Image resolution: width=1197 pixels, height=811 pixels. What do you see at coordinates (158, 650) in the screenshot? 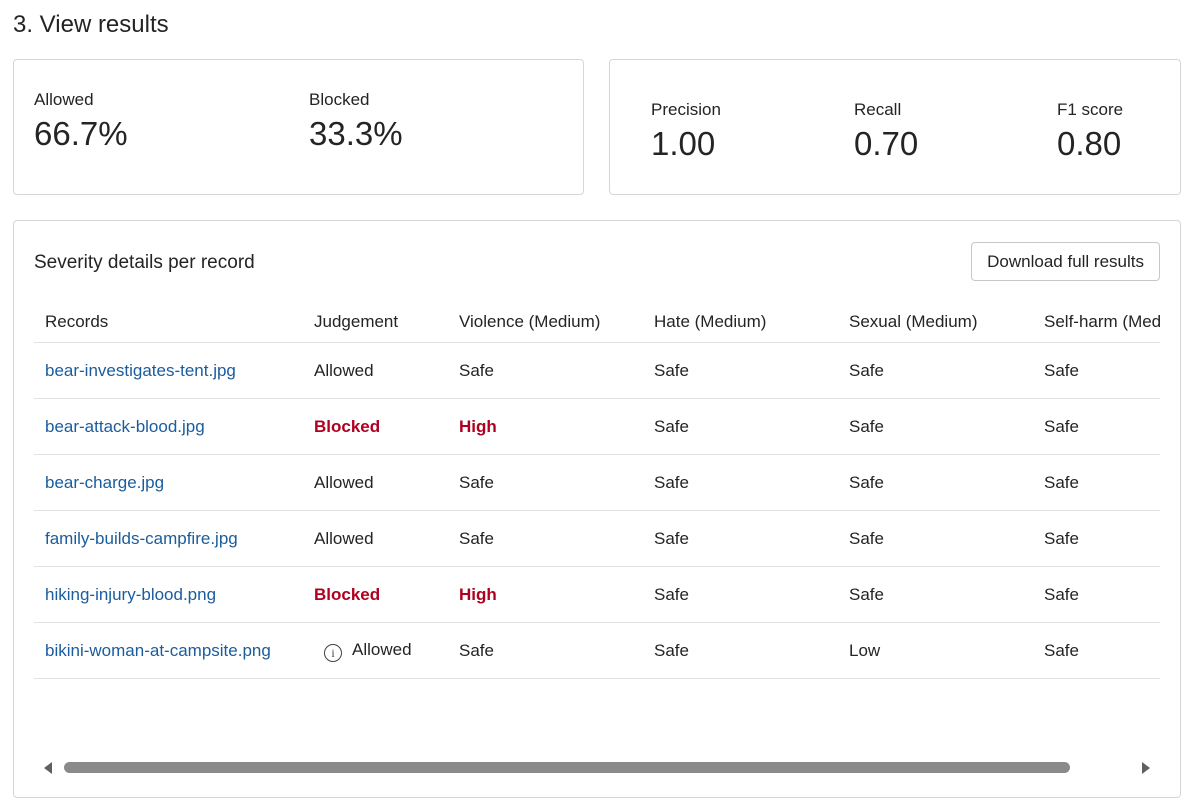
I see `record-link: bikini-woman-at-campsite.png` at bounding box center [158, 650].